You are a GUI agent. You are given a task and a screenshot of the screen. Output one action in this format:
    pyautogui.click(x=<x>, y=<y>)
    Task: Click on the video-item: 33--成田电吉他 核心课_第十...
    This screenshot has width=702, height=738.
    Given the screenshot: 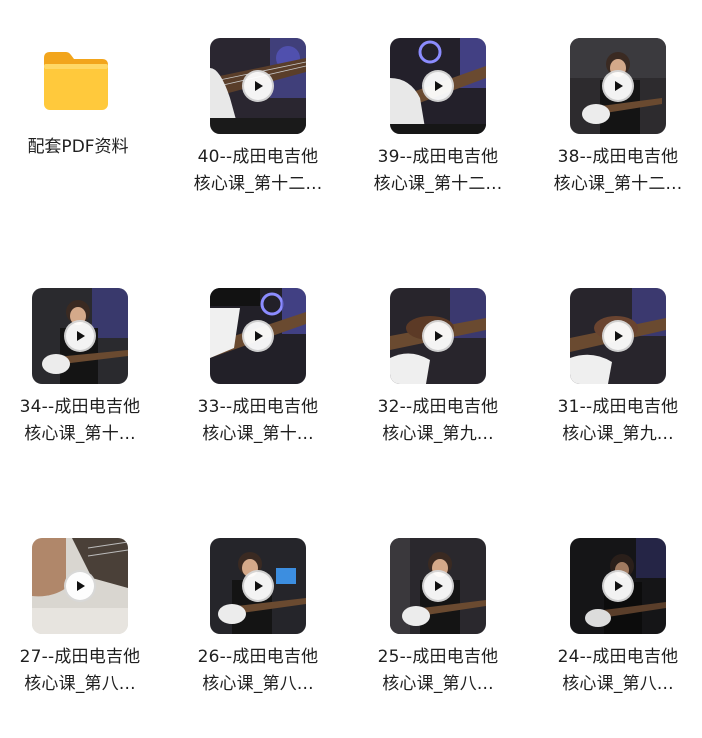 What is the action you would take?
    pyautogui.click(x=258, y=388)
    